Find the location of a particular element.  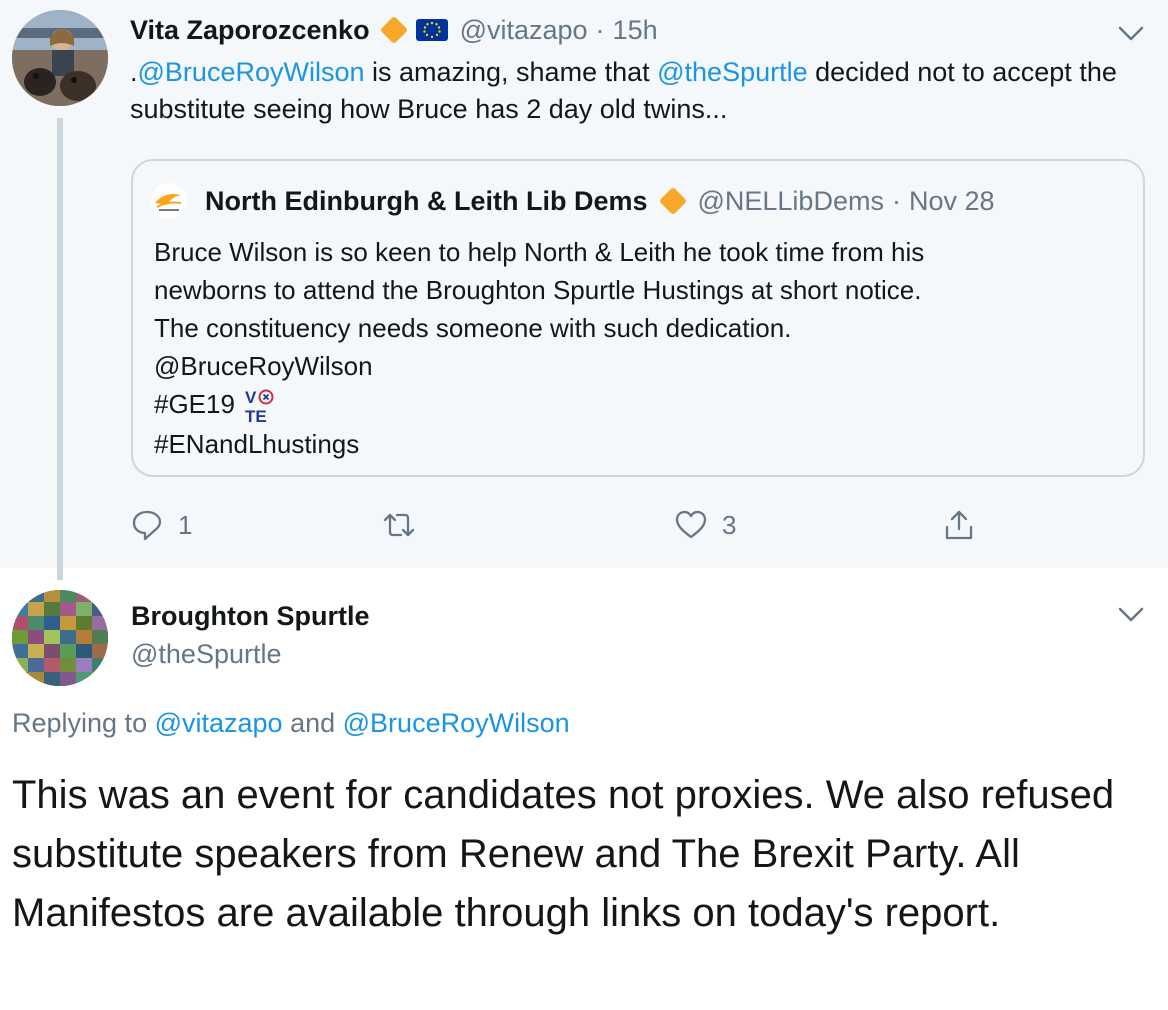

avatar-photo-icon is located at coordinates (60, 58).